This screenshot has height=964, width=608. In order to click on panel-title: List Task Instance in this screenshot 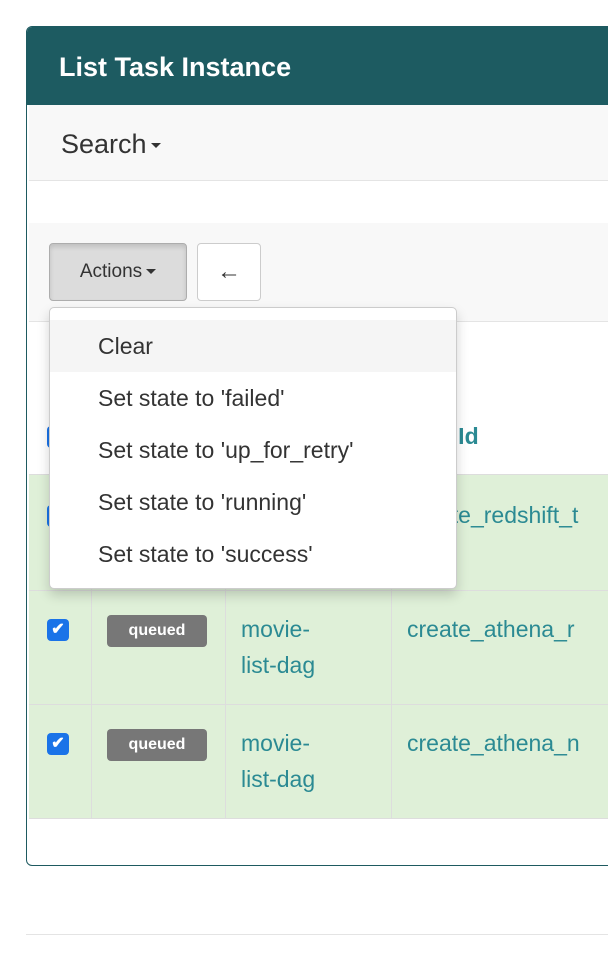, I will do `click(317, 66)`.